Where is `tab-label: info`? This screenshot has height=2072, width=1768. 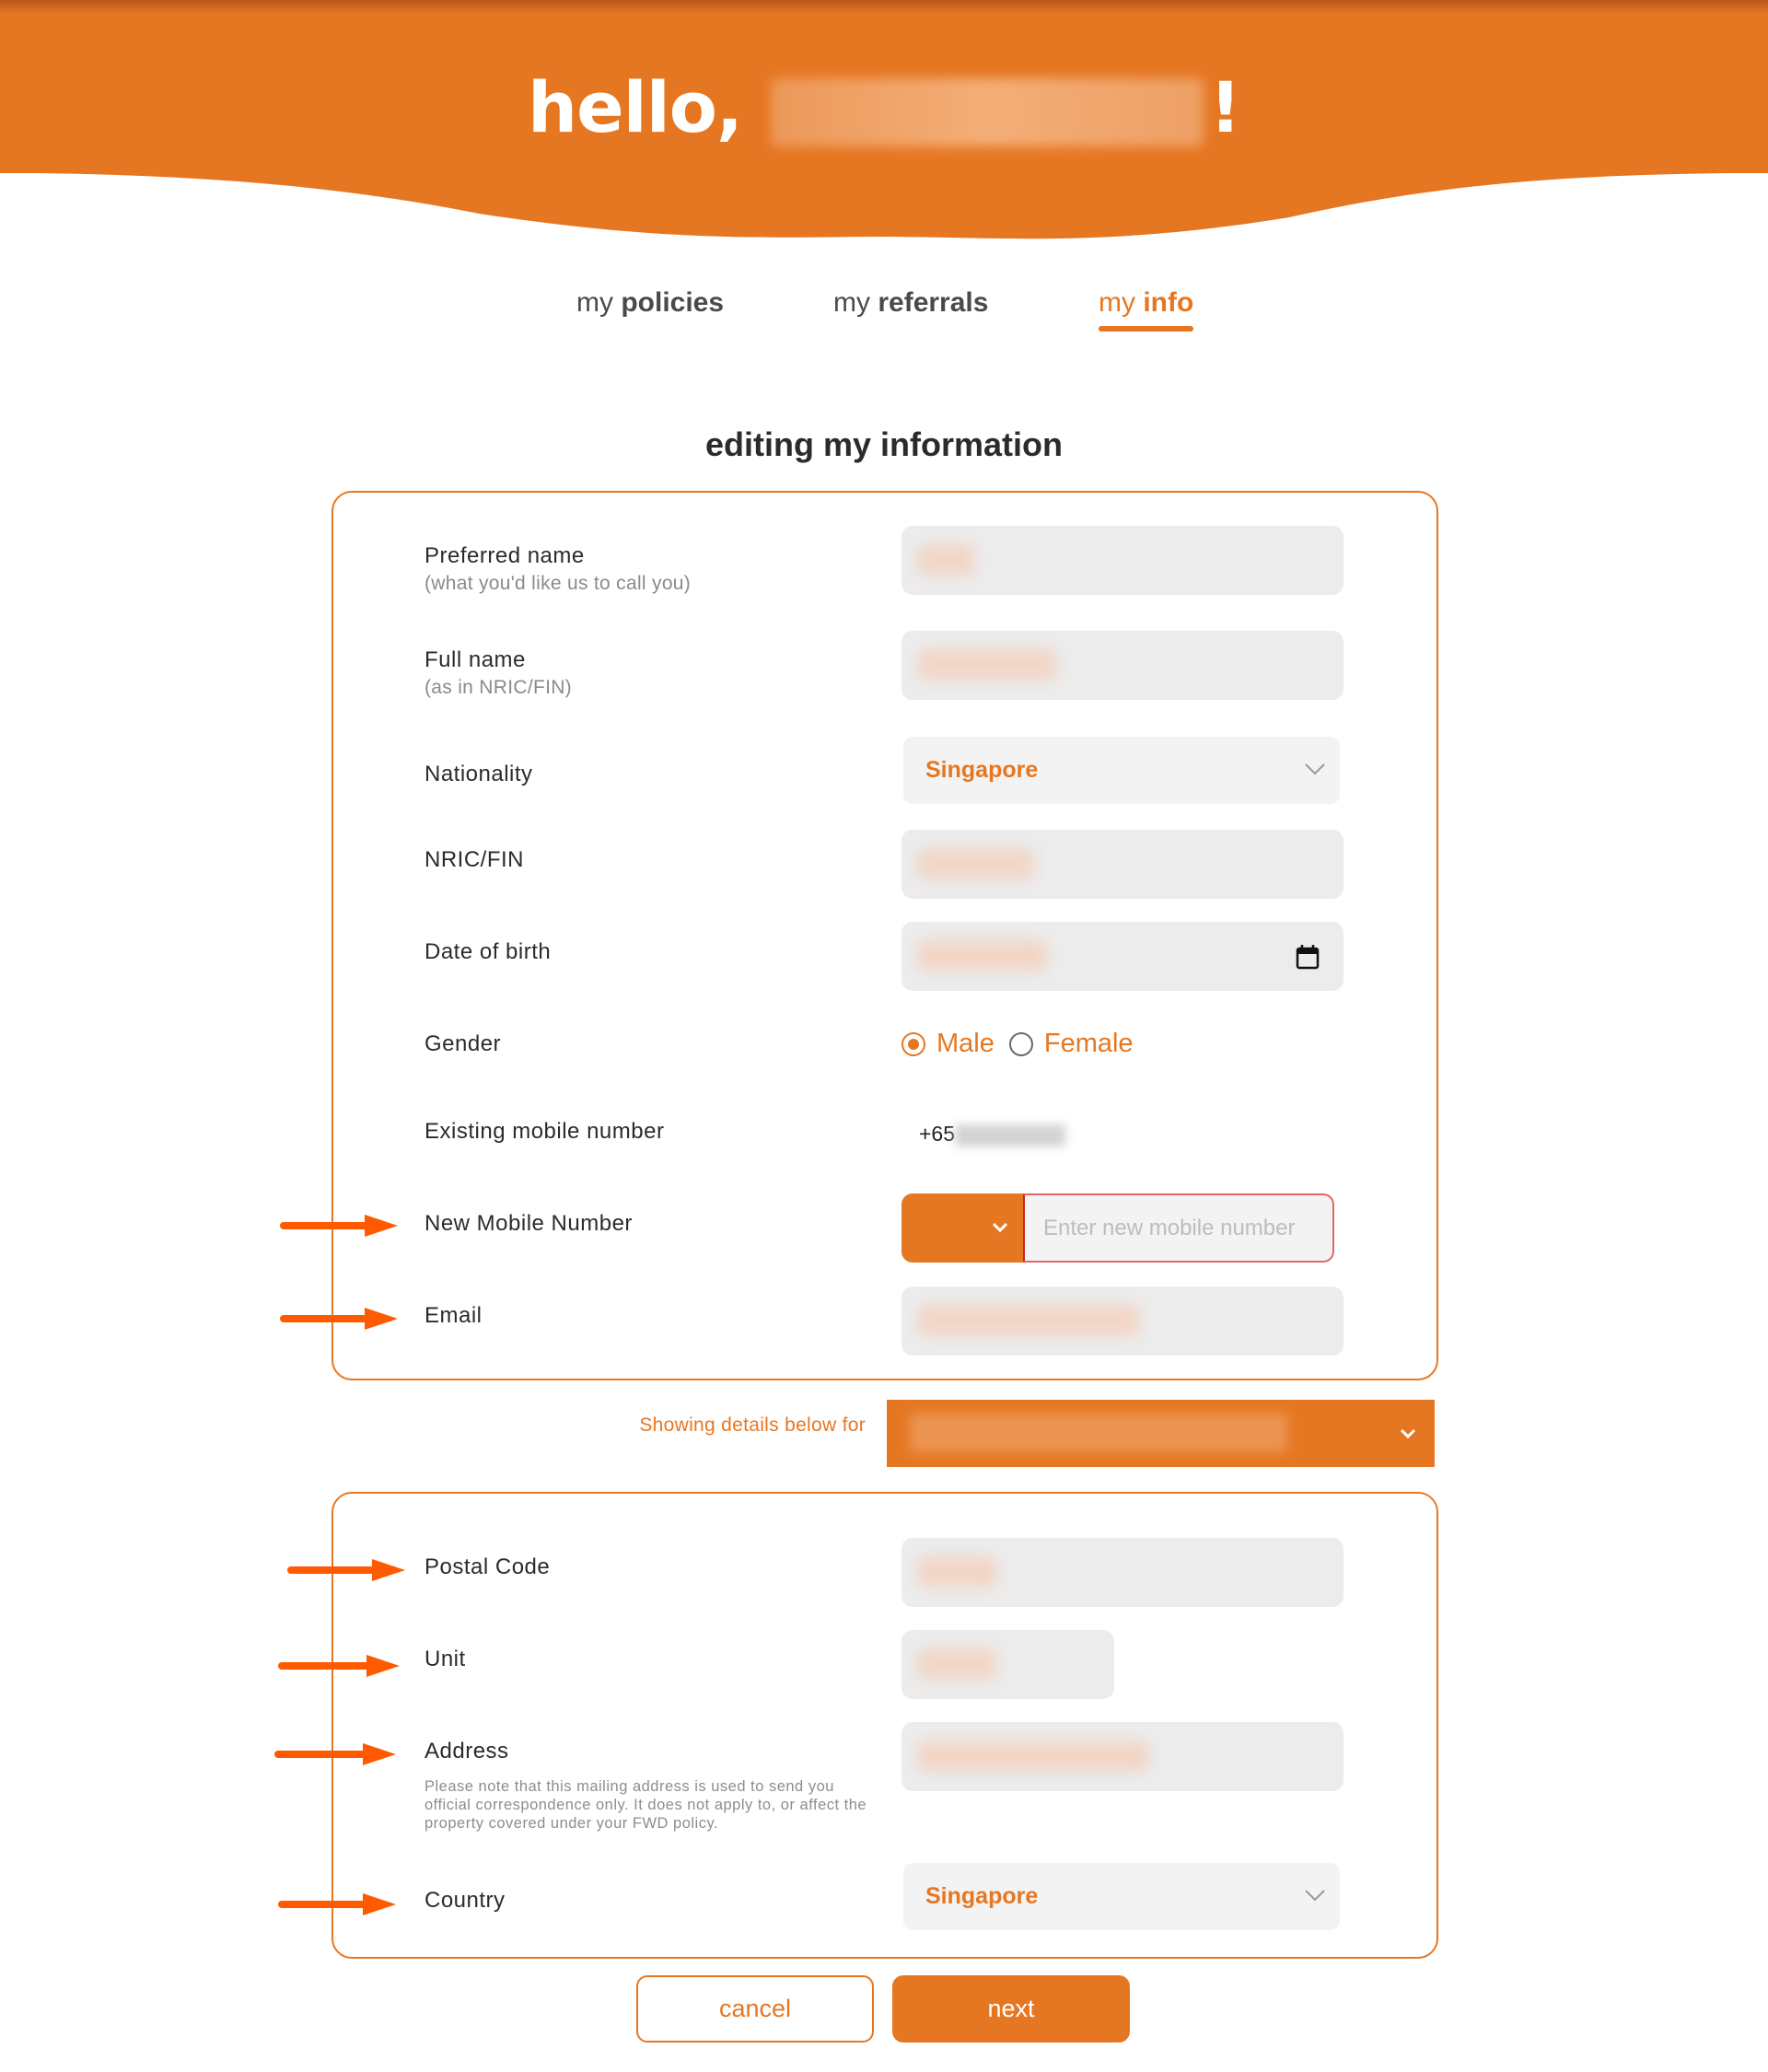
tab-label: info is located at coordinates (1168, 302).